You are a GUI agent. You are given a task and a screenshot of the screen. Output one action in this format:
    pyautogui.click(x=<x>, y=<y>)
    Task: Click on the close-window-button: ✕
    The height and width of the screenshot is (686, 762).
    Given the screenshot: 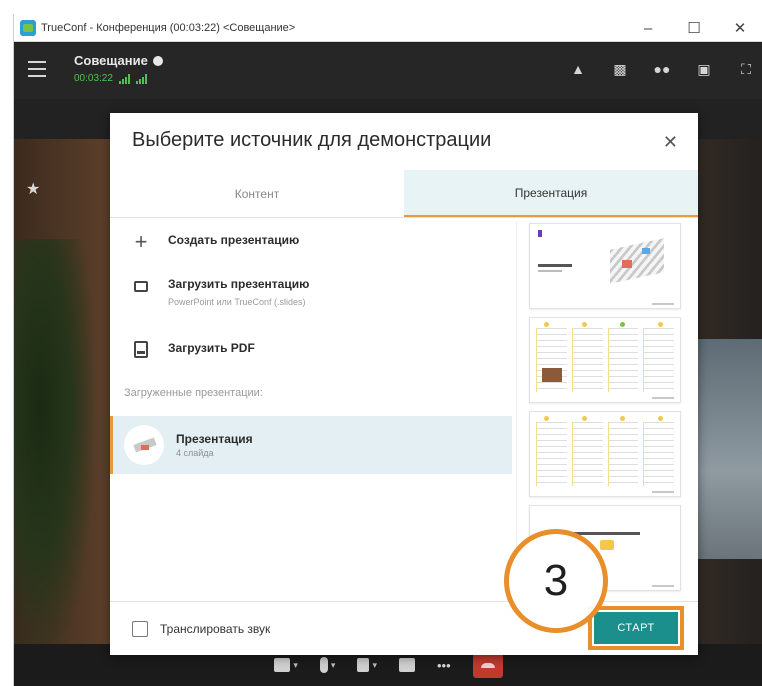 What is the action you would take?
    pyautogui.click(x=739, y=28)
    